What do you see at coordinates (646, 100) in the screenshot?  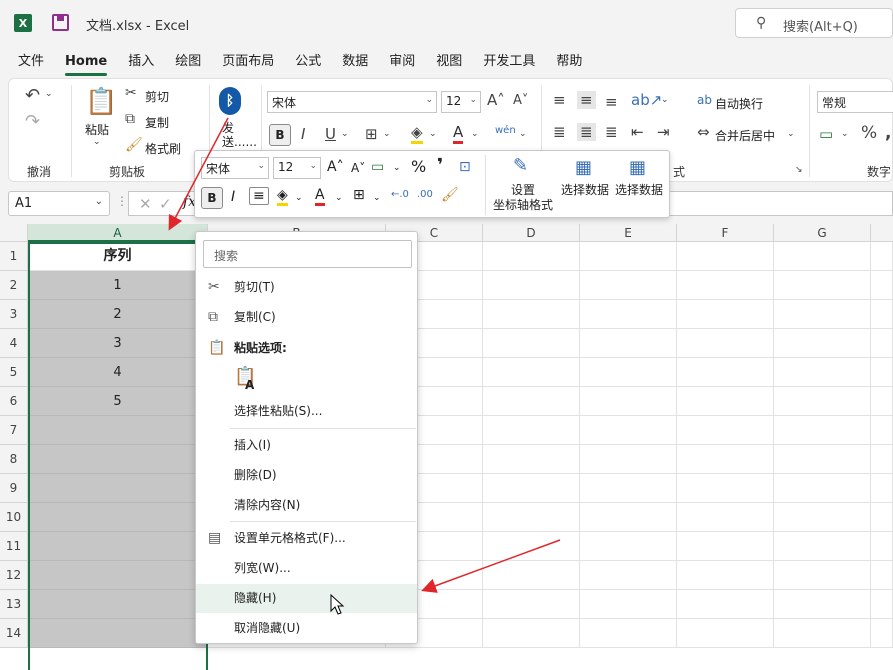 I see `orientation-icon: ab↗` at bounding box center [646, 100].